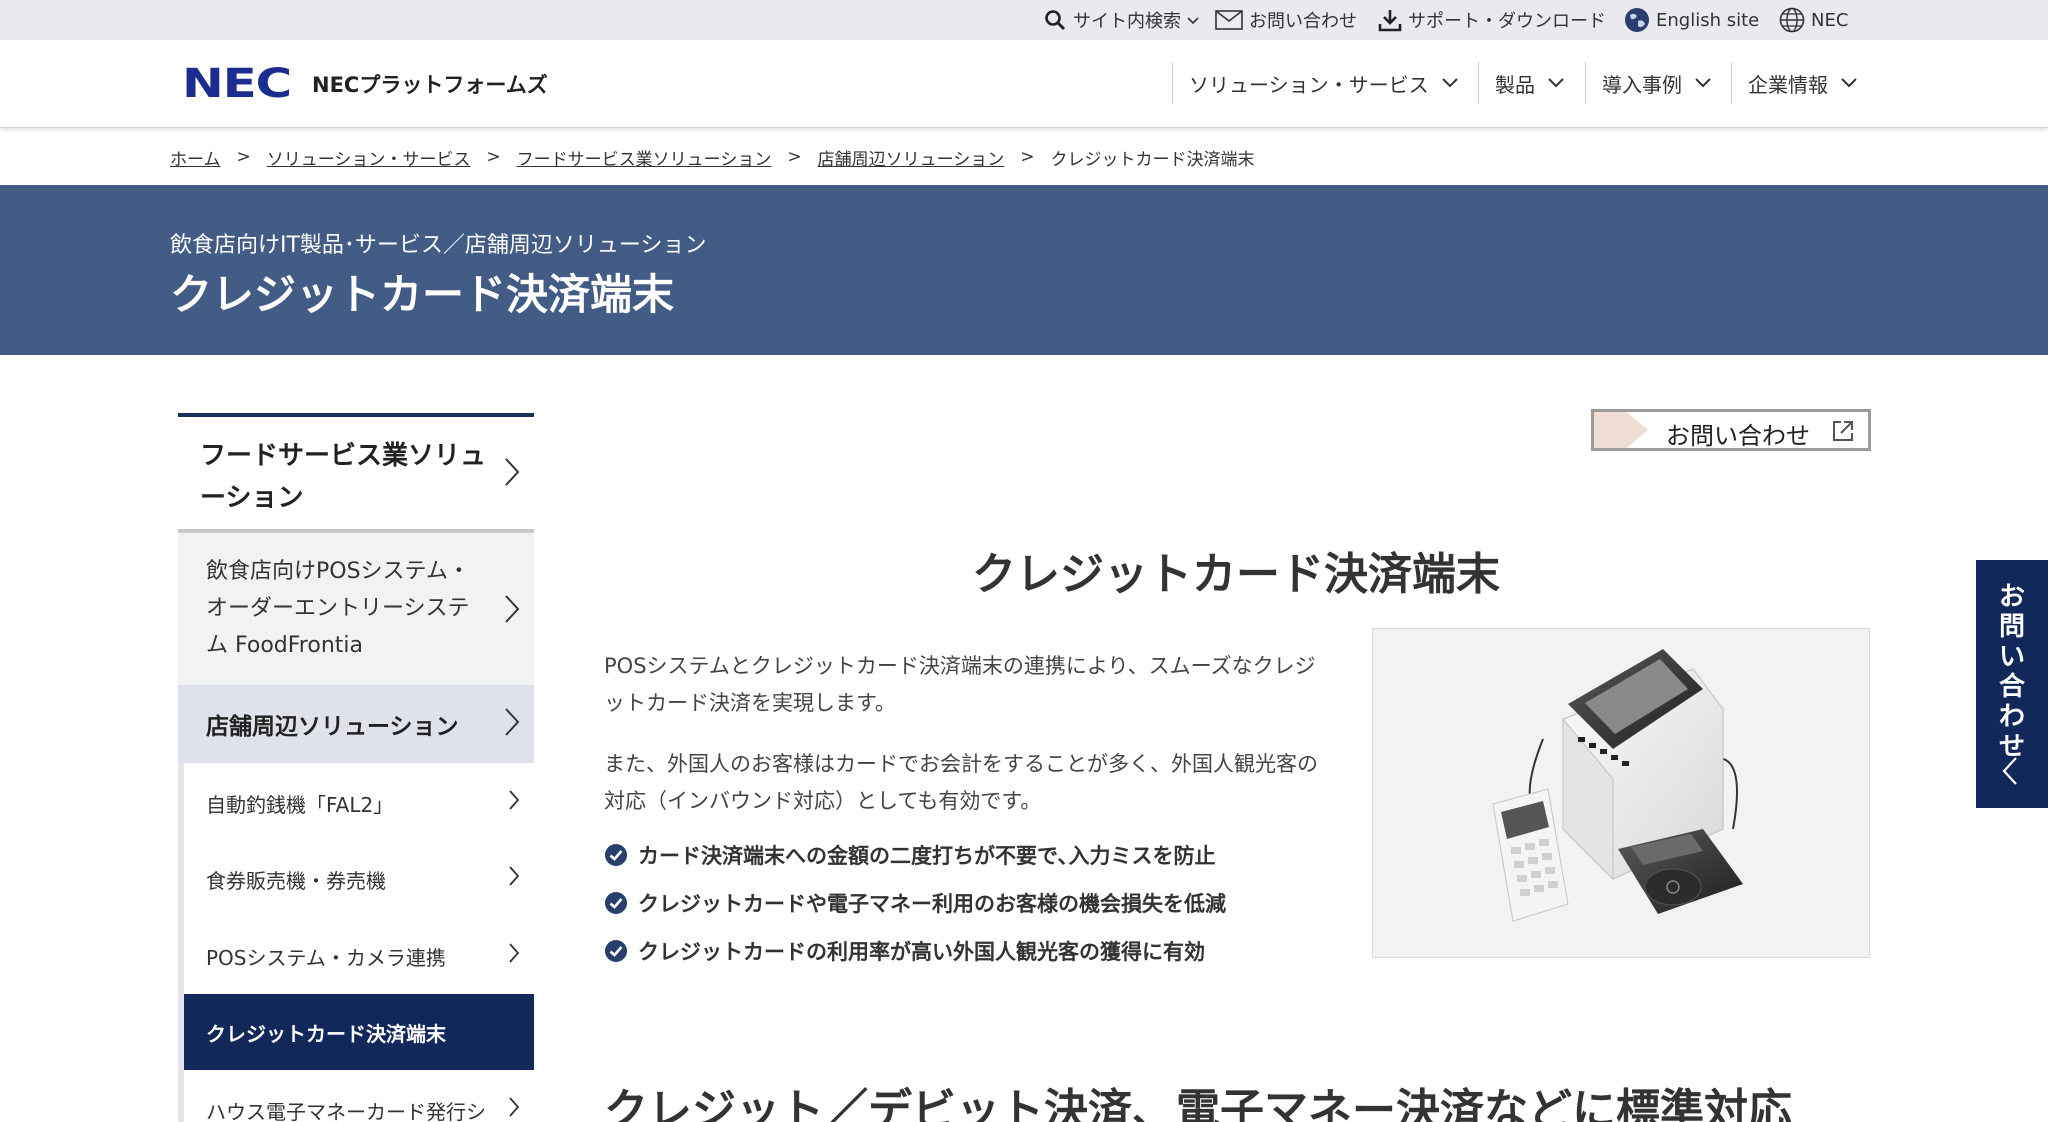 This screenshot has height=1122, width=2048. What do you see at coordinates (1621, 430) in the screenshot?
I see `arrow-wedge-icon` at bounding box center [1621, 430].